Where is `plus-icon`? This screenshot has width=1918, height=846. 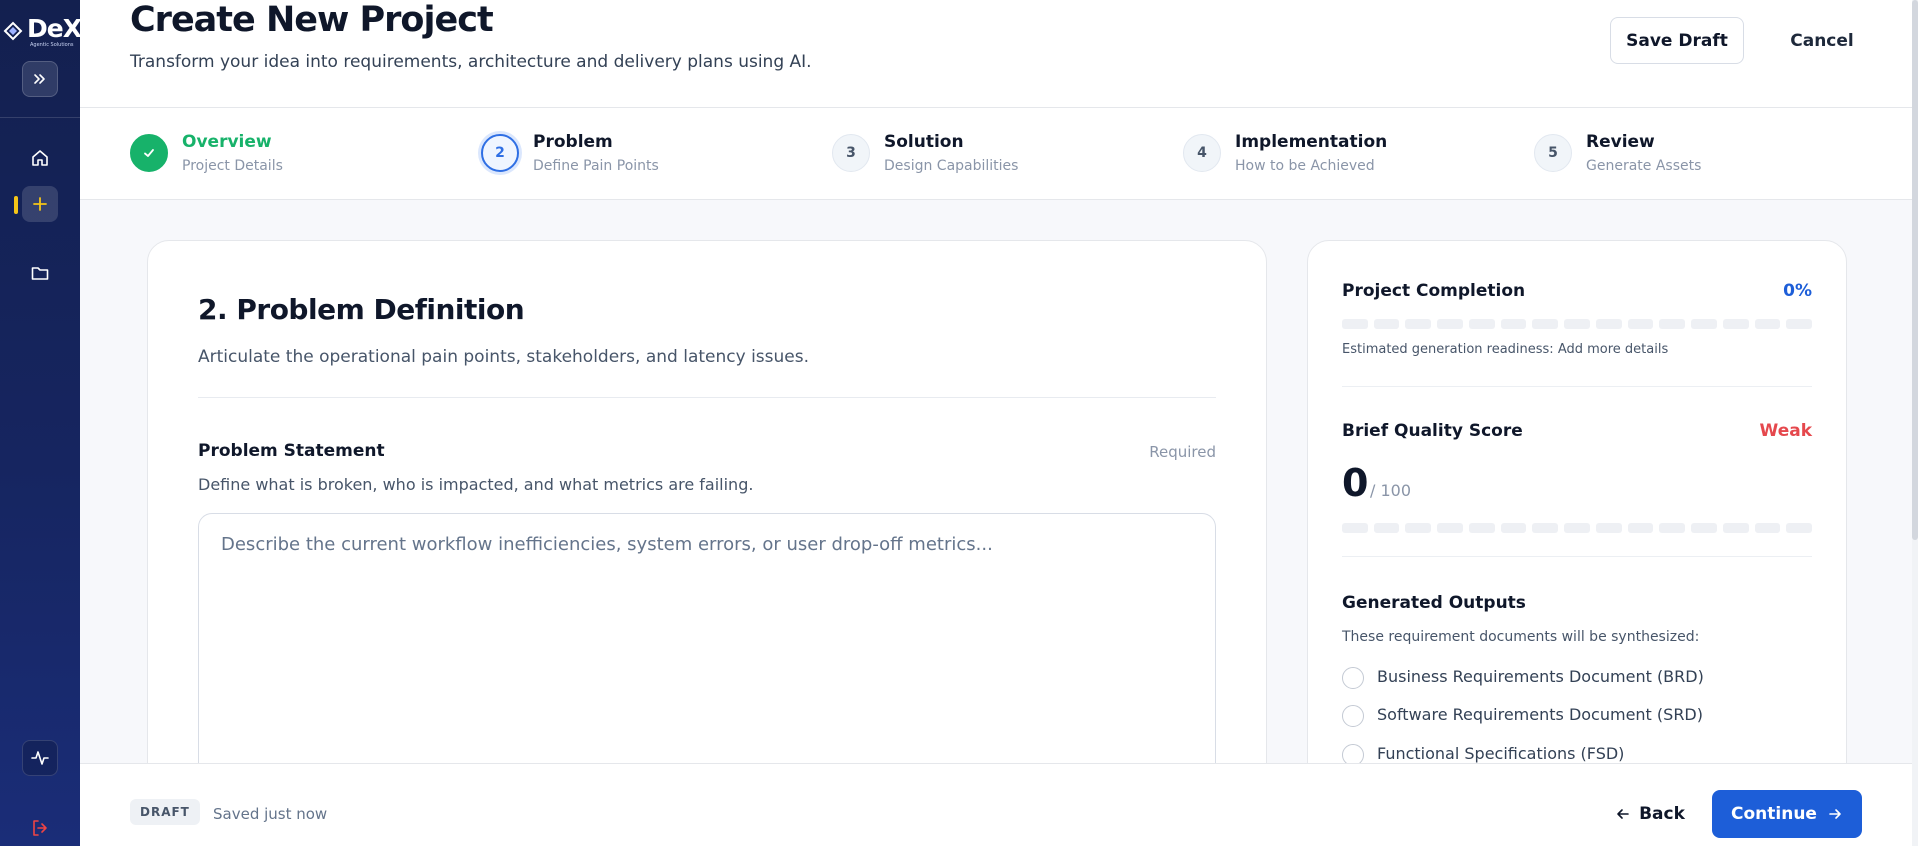 plus-icon is located at coordinates (40, 204).